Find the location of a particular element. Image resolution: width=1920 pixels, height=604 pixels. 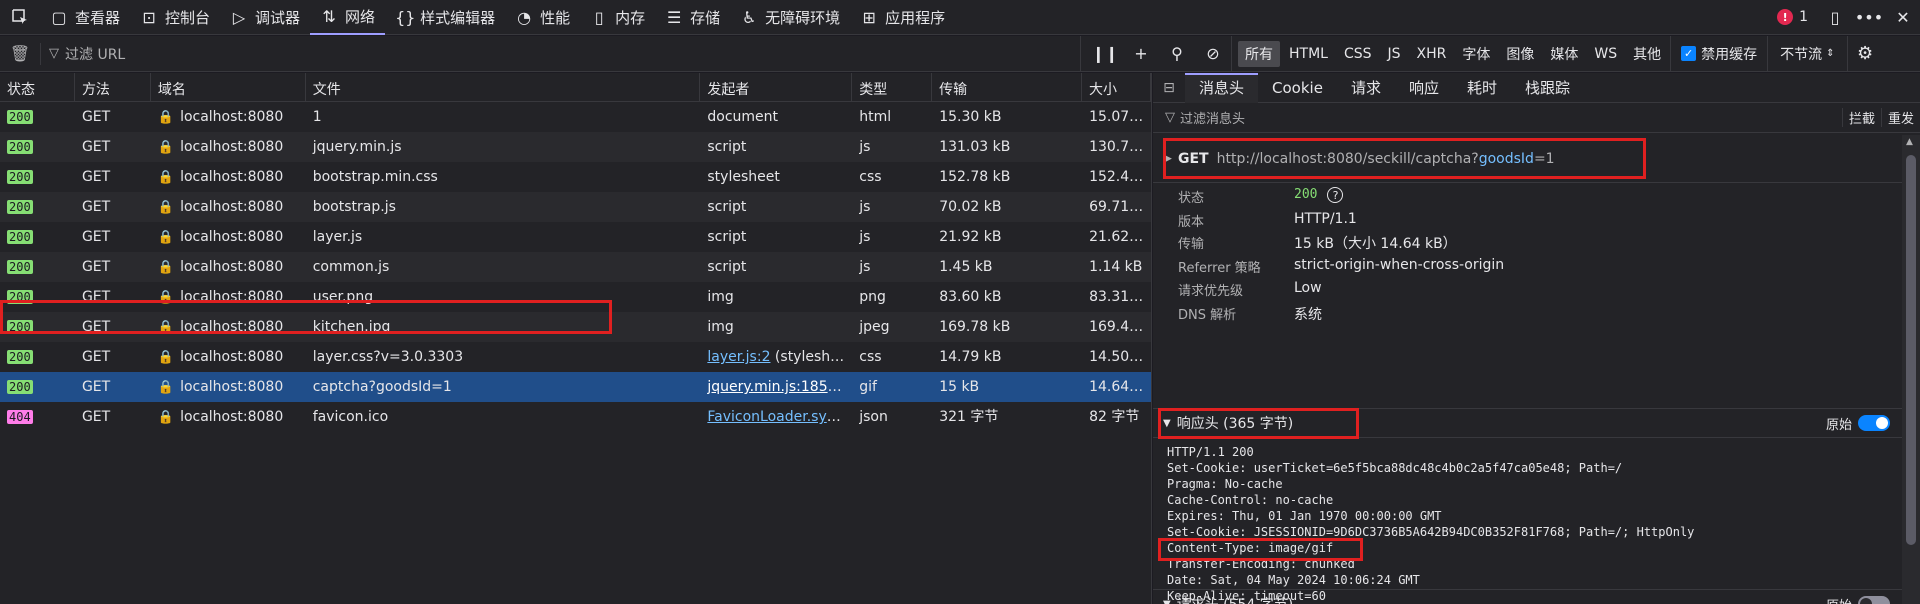

responsive-mode-icon: ▯ is located at coordinates (1835, 17).